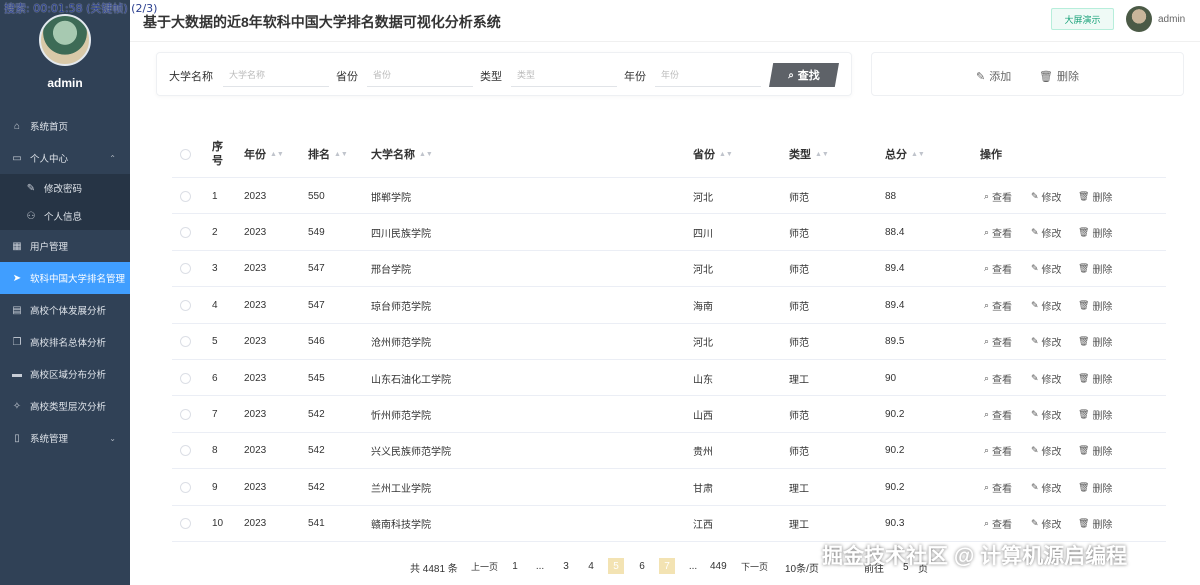  I want to click on column-province: 省份 ▲▼, so click(713, 154).